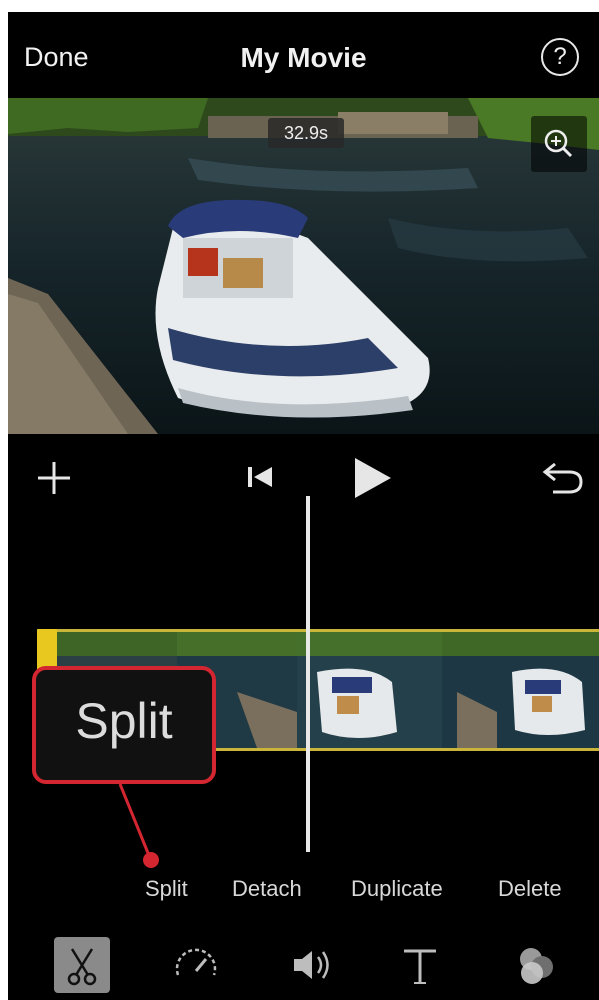 The height and width of the screenshot is (1000, 599). I want to click on split-callout: Split, so click(124, 725).